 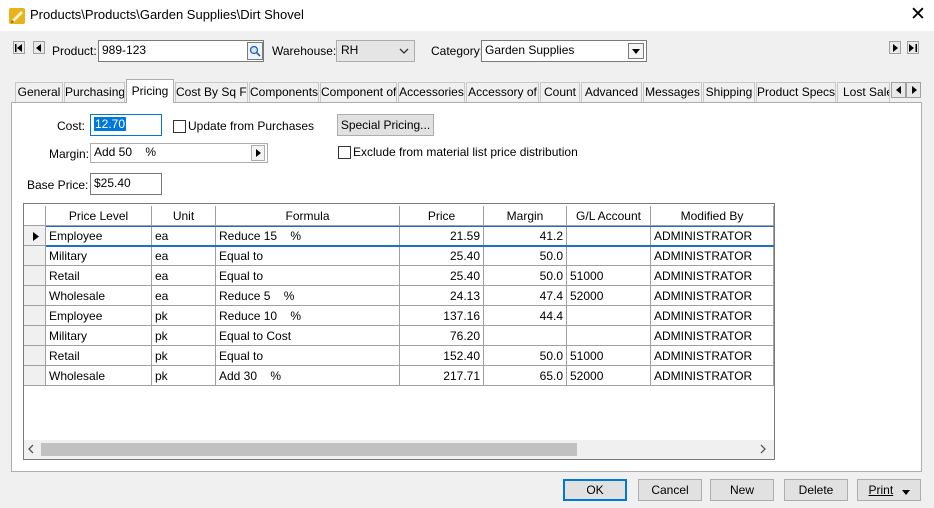 I want to click on base-price-input: $25.40, so click(x=126, y=184).